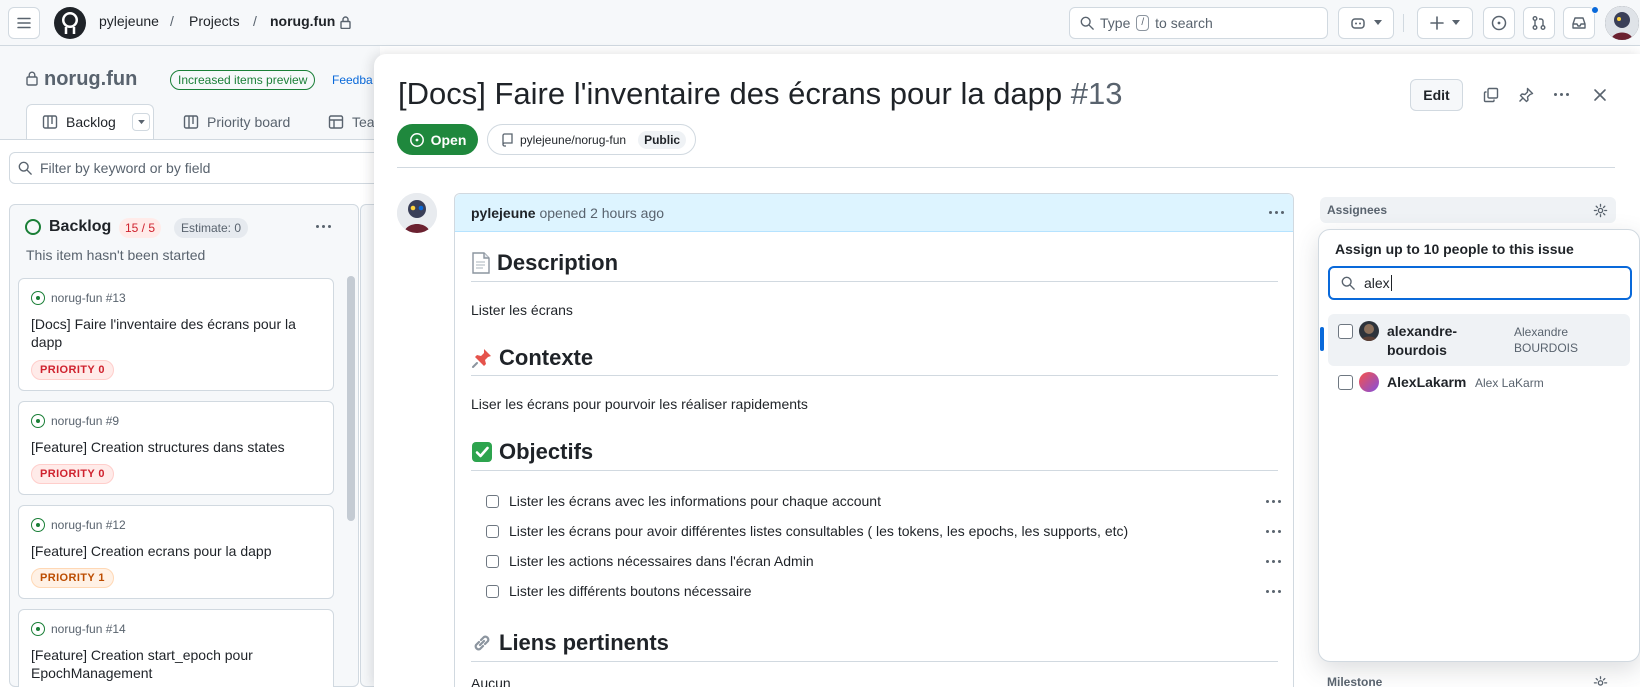  What do you see at coordinates (1546, 340) in the screenshot?
I see `assignee-fullname: Alexandre BOURDOIS` at bounding box center [1546, 340].